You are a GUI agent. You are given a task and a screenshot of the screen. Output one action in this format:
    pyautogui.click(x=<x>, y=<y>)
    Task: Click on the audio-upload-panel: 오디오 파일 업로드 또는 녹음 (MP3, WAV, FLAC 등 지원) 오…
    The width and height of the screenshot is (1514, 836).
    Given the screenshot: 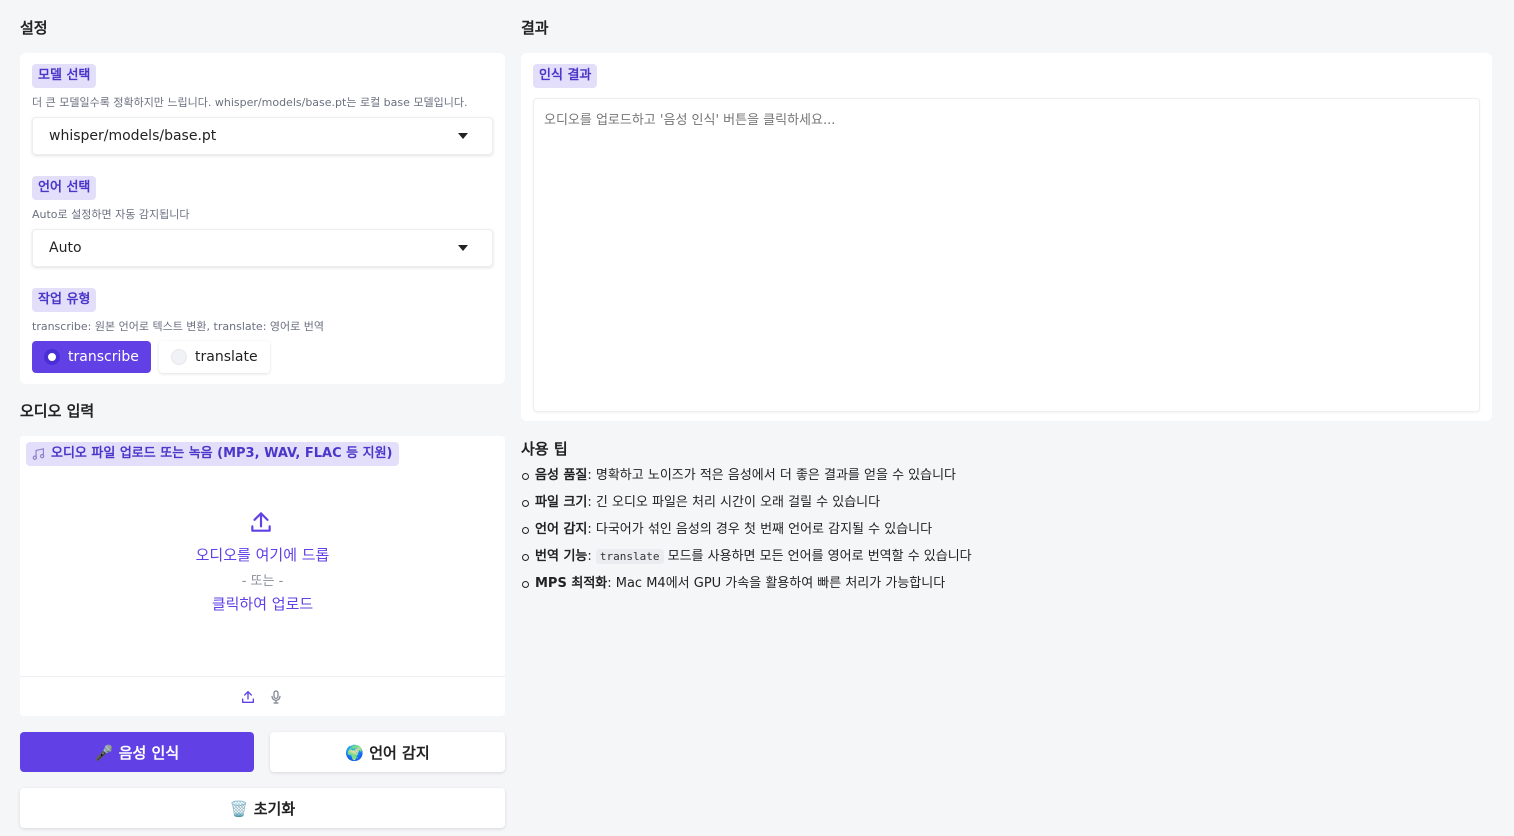 What is the action you would take?
    pyautogui.click(x=262, y=576)
    